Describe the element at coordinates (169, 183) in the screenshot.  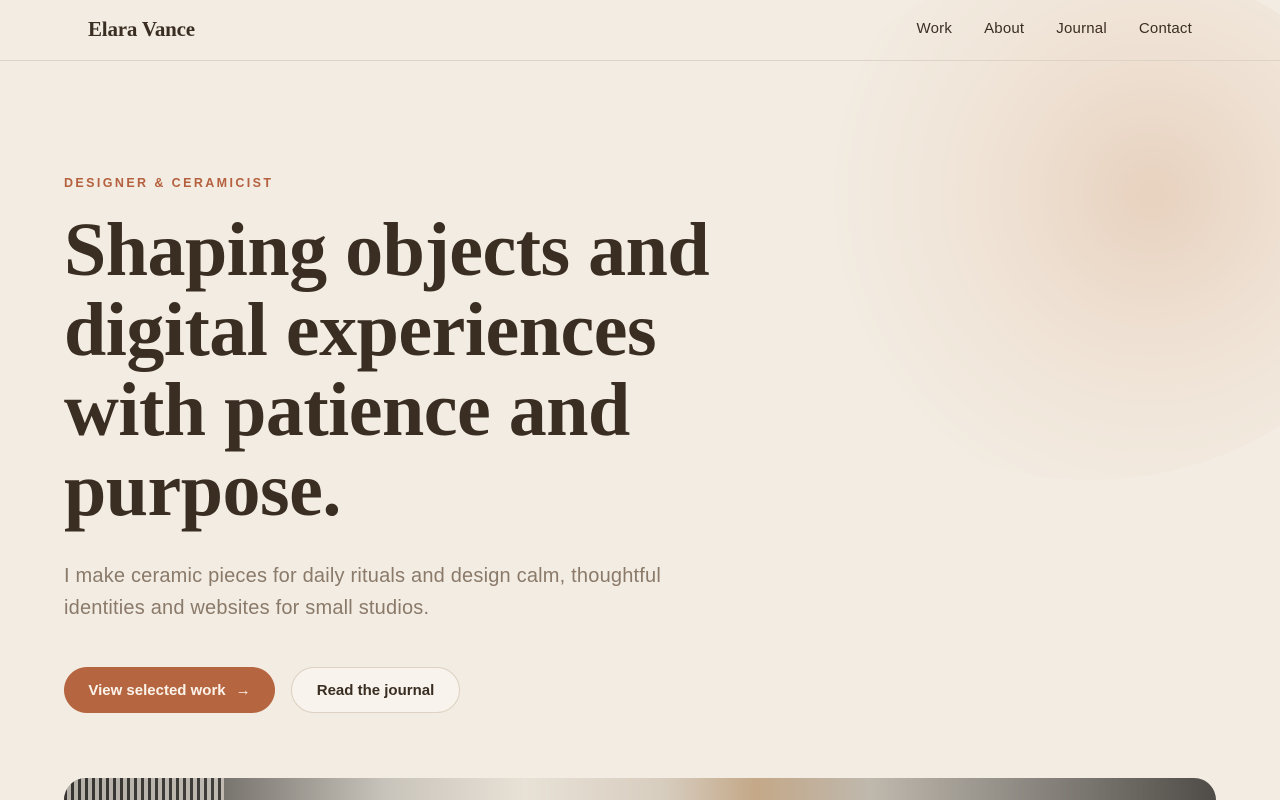
I see `hero-eyebrow: DESIGNER & CERAMICIST` at that location.